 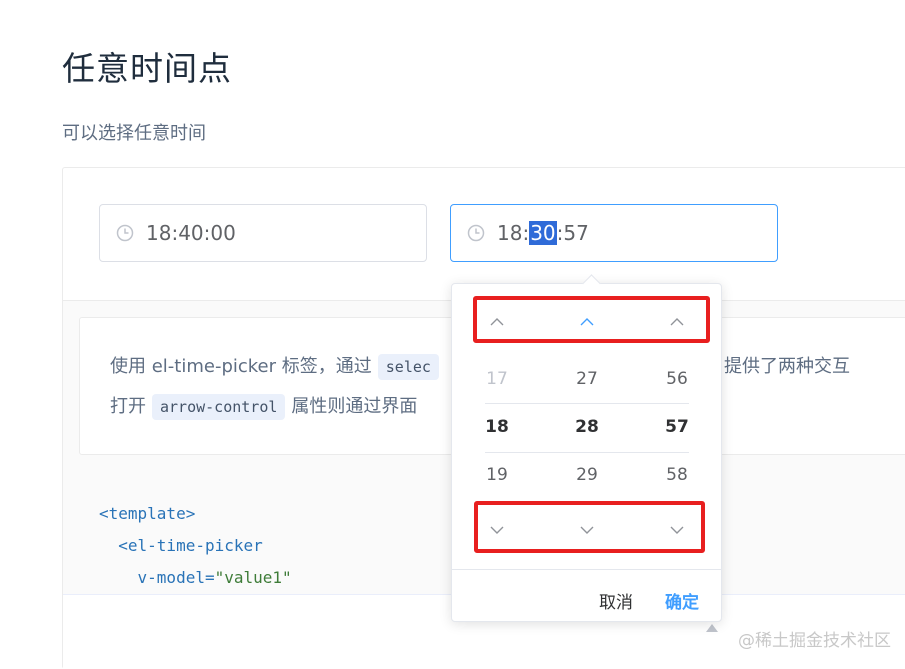 I want to click on meta-line-1: 使用 el-time-picker 标签，通过 selec 围。提供了两种交互, so click(x=480, y=366).